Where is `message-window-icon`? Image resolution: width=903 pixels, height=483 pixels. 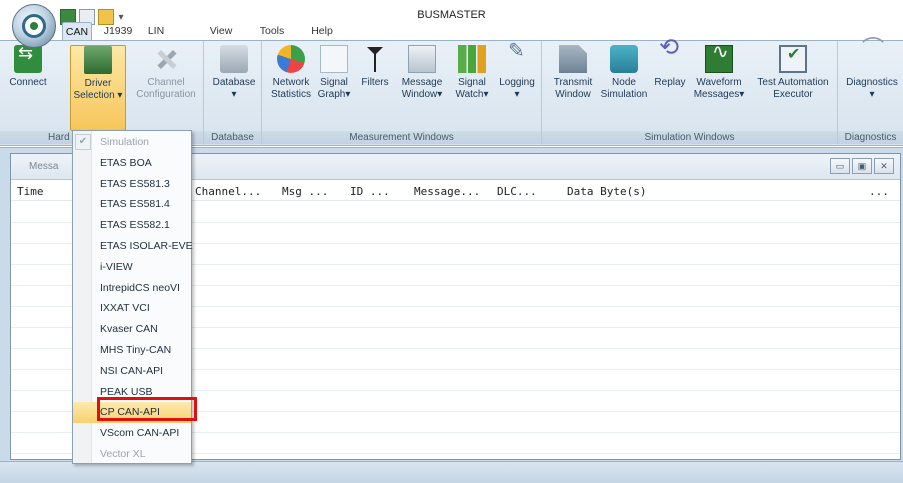 message-window-icon is located at coordinates (422, 59).